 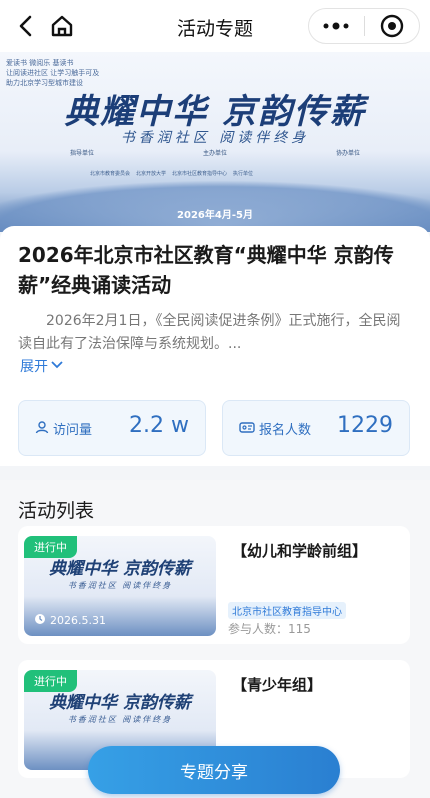 I want to click on activity-thumbnail: 典耀中华 京韵传薪 书香润社区 阅读伴终身 进行中 2026.5.31, so click(x=120, y=586).